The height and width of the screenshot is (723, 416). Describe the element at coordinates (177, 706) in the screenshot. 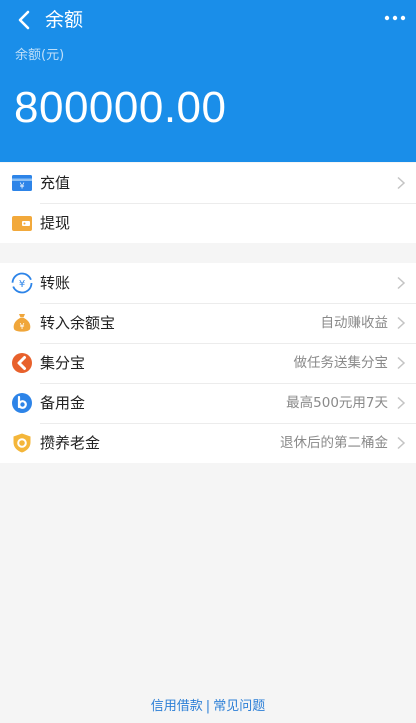

I see `credit-loan-link: 信用借款` at that location.